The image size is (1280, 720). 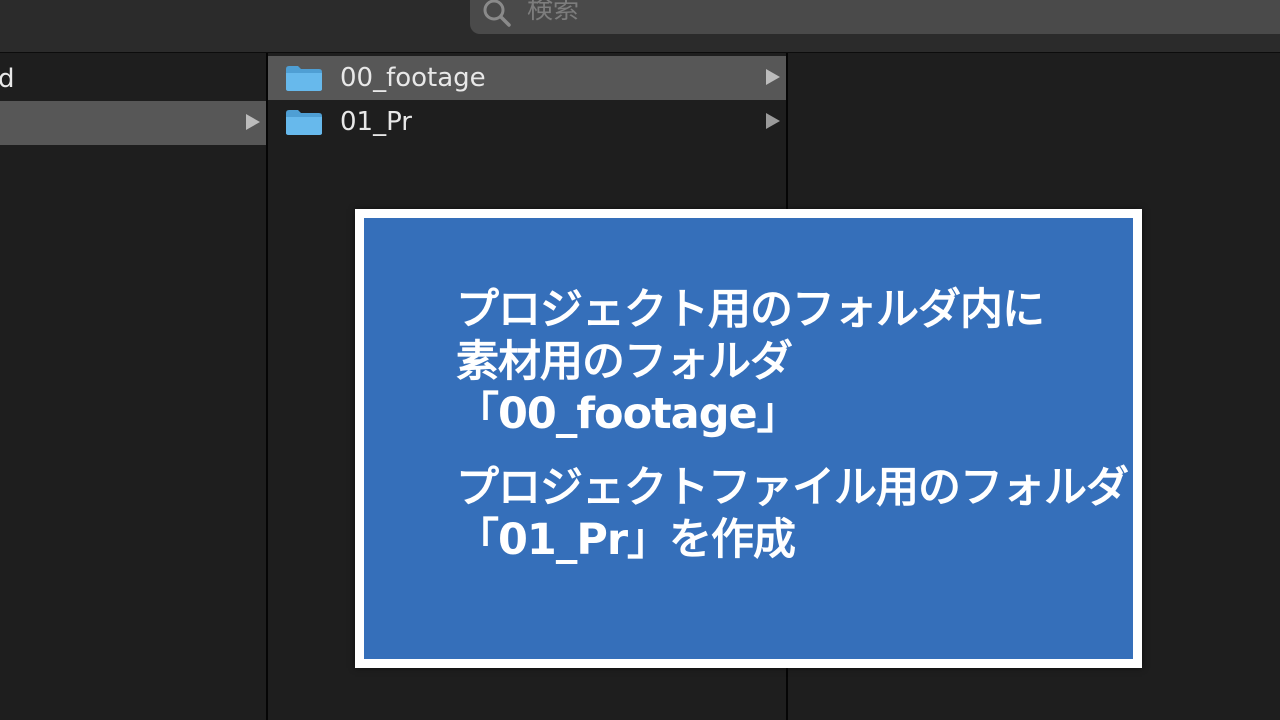 What do you see at coordinates (553, 12) in the screenshot?
I see `search-placeholder: 検索` at bounding box center [553, 12].